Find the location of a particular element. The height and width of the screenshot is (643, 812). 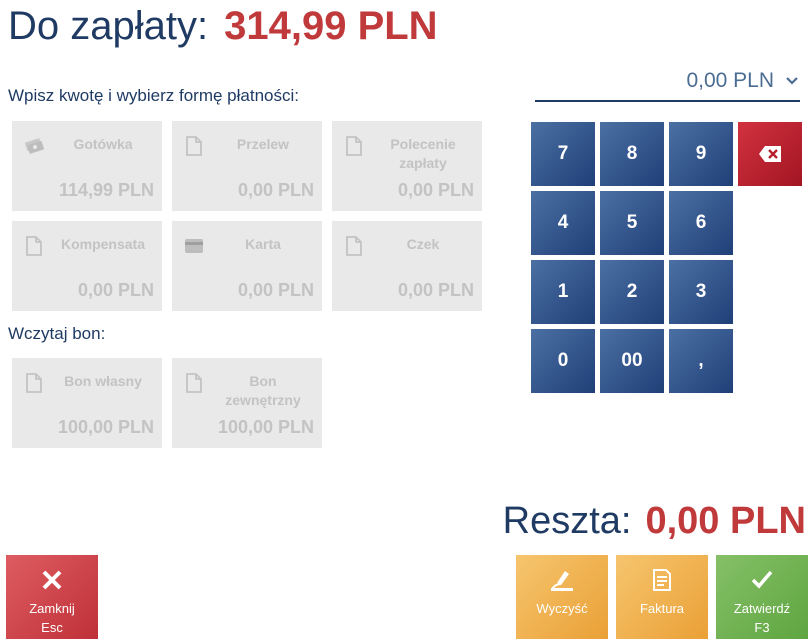

keypad-key-5: 5 is located at coordinates (632, 223).